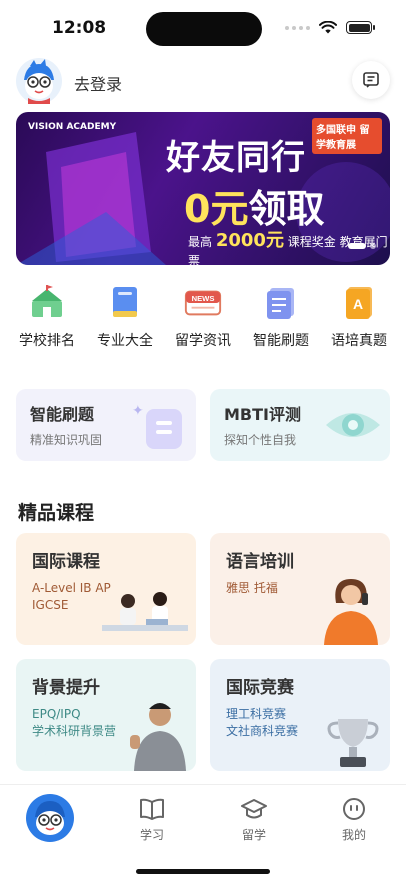  Describe the element at coordinates (249, 240) in the screenshot. I see `banner-amount: 2000元` at that location.